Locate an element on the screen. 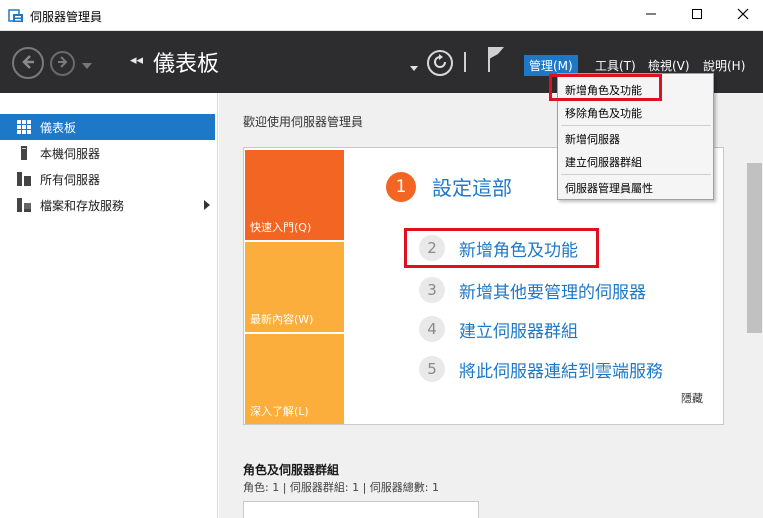  menu-remove-roles: 移除角色及功能 is located at coordinates (603, 113).